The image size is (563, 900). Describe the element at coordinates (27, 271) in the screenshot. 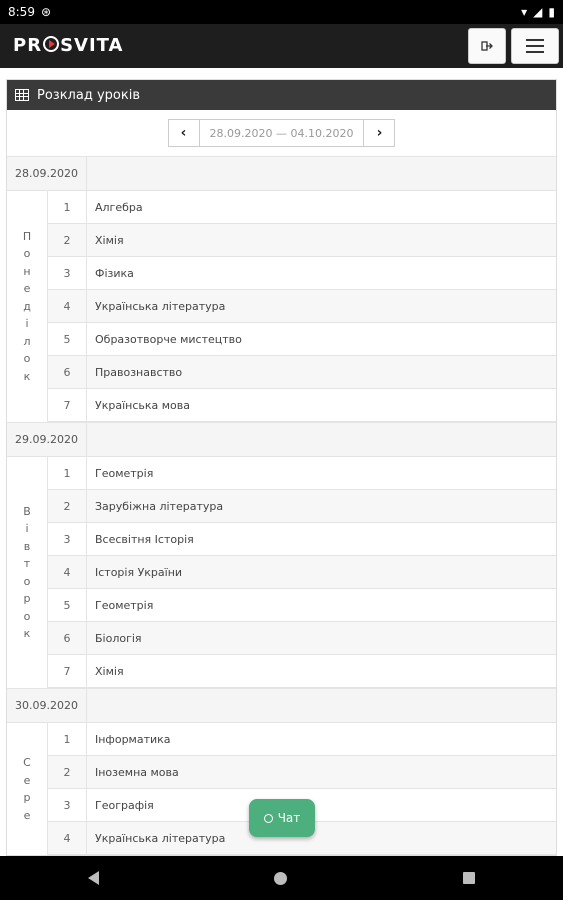

I see `weekday-letter: н` at that location.